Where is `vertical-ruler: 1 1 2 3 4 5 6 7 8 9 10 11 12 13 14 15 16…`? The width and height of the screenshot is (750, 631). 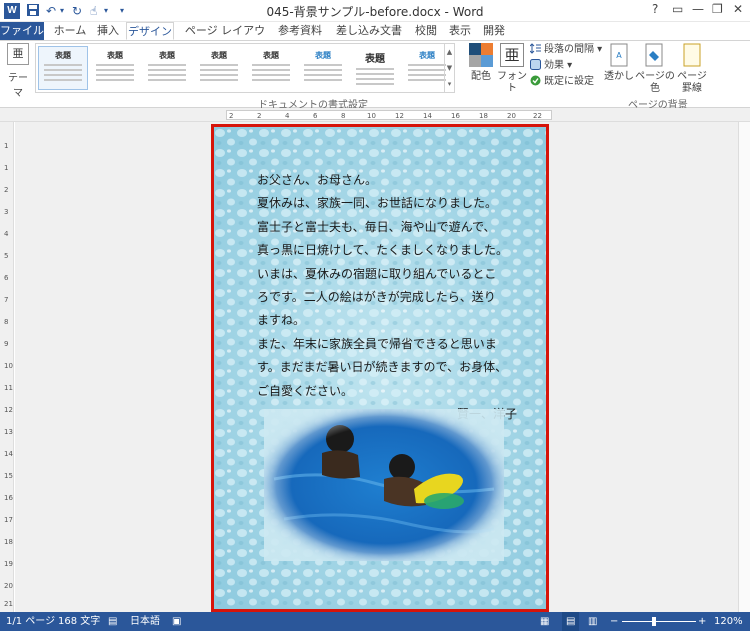 vertical-ruler: 1 1 2 3 4 5 6 7 8 9 10 11 12 13 14 15 16… is located at coordinates (7, 367).